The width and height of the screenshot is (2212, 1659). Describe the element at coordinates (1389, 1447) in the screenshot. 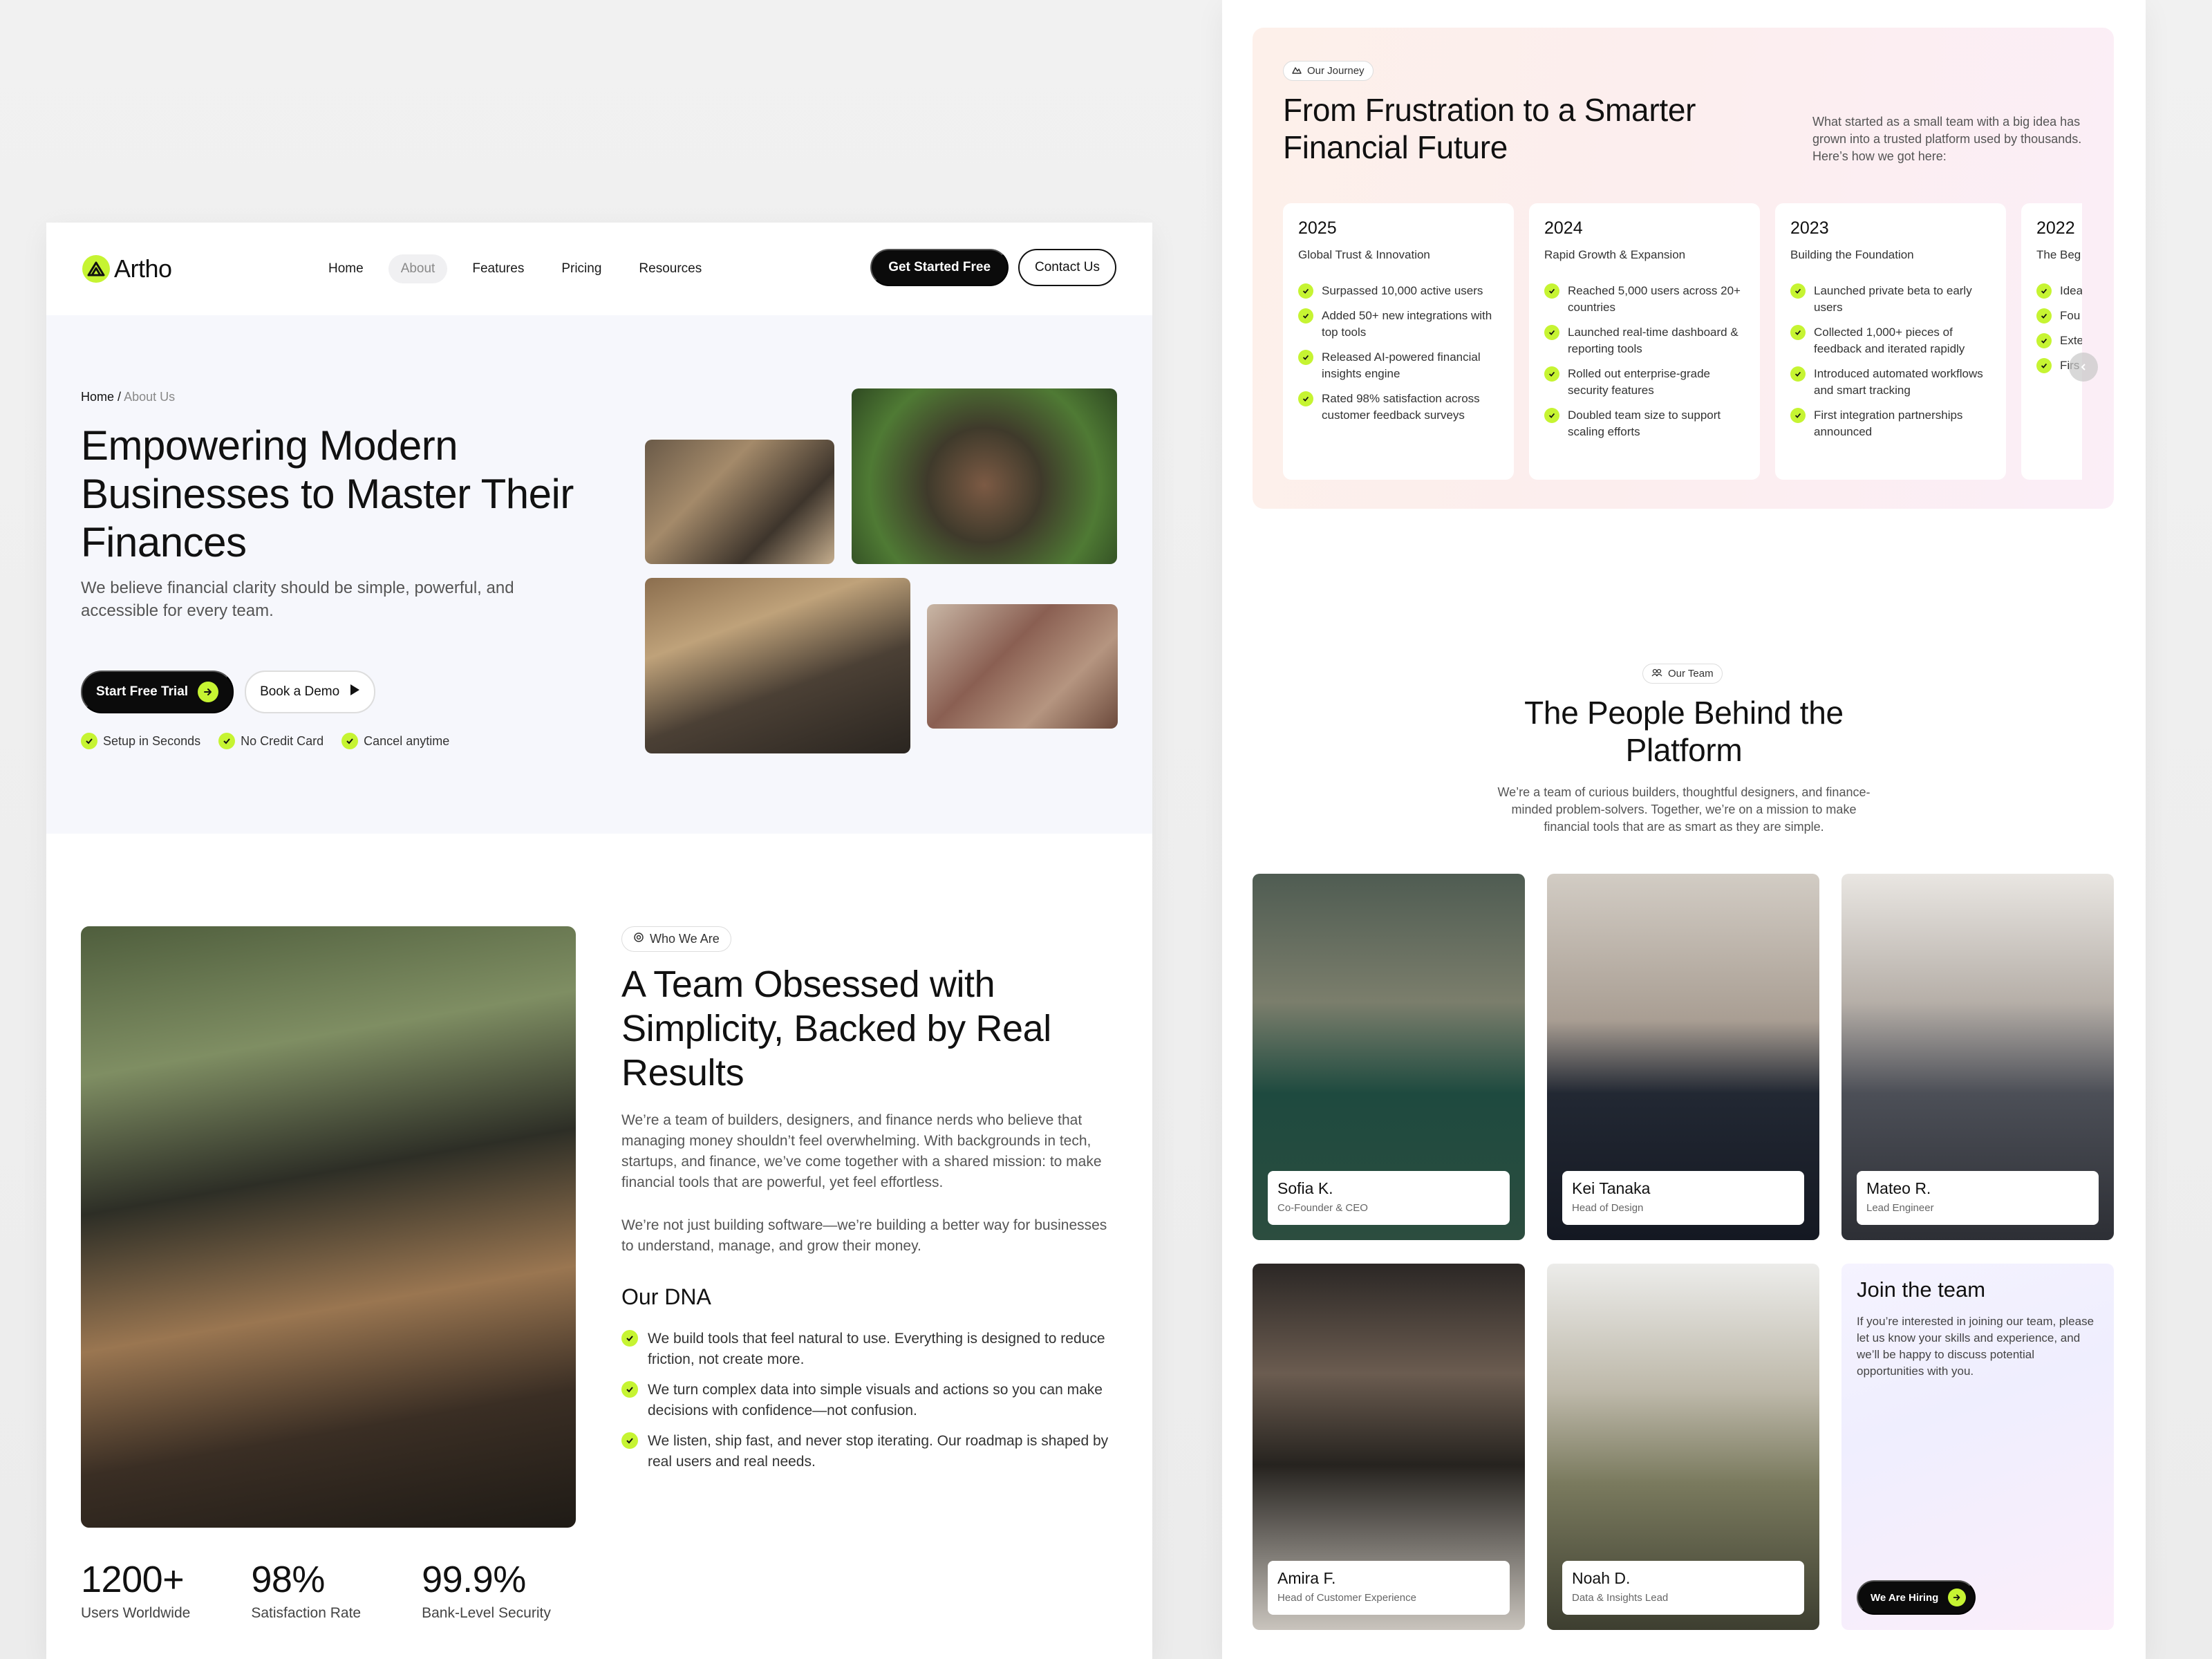

I see `team-card-amira: Amira F. Head of Customer Experience` at that location.